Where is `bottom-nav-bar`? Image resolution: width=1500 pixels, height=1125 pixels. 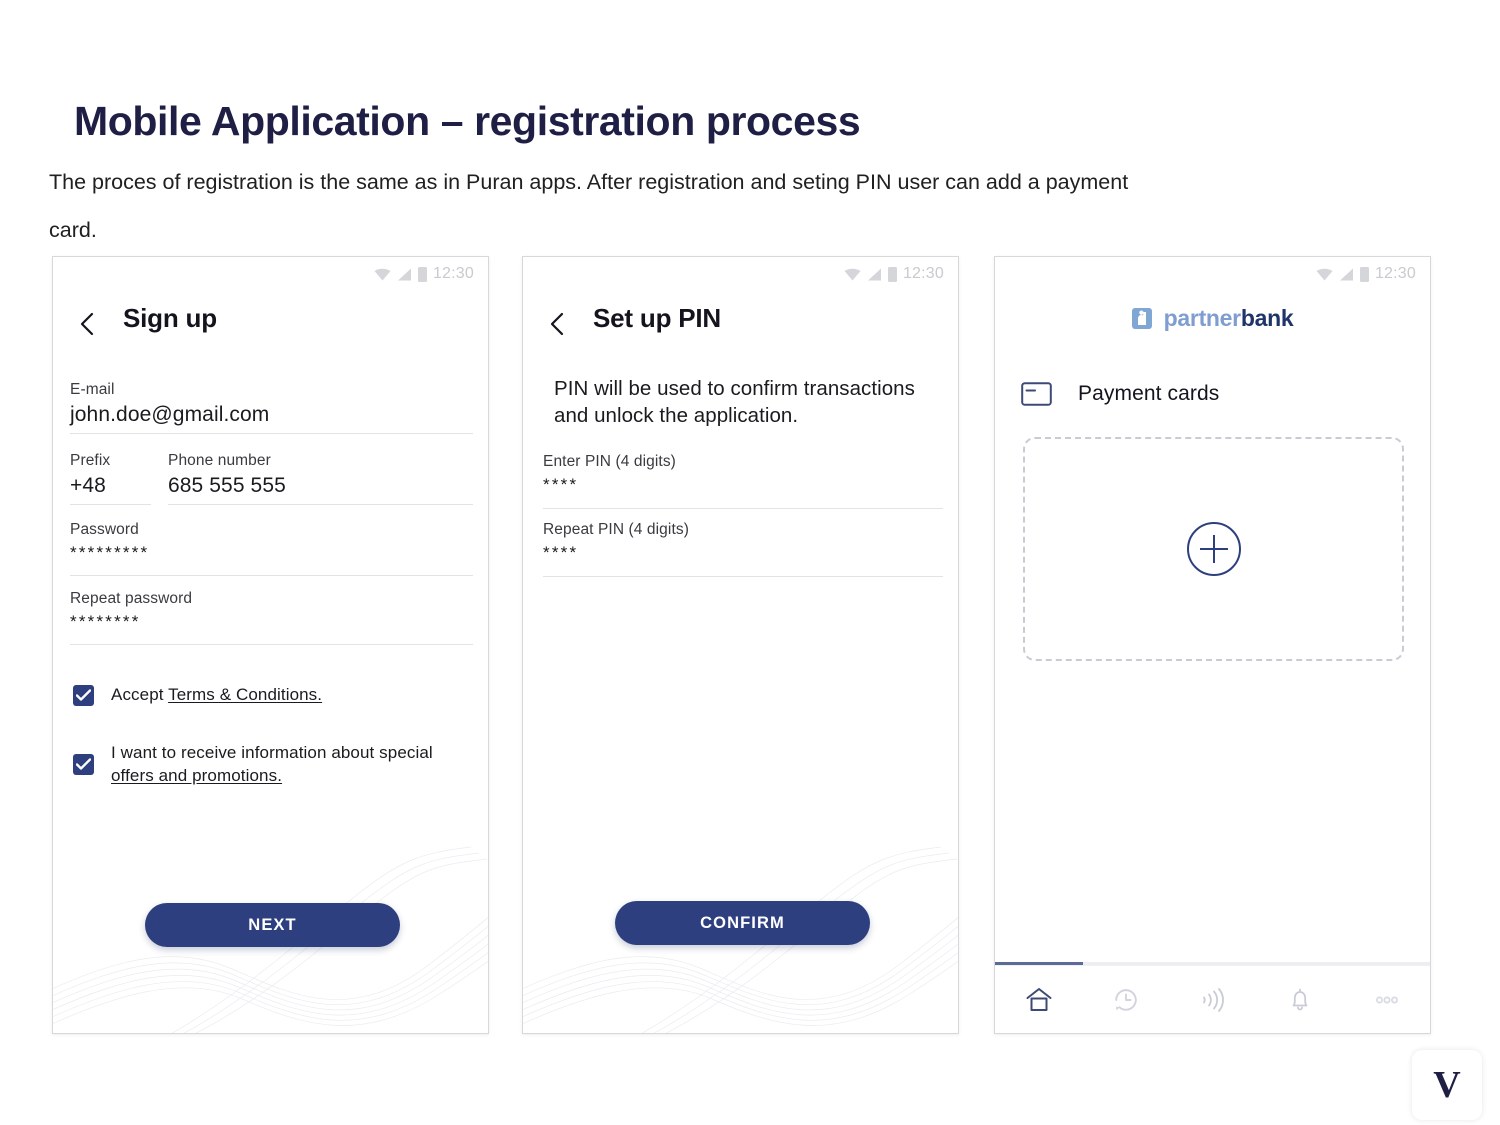
bottom-nav-bar is located at coordinates (1212, 999).